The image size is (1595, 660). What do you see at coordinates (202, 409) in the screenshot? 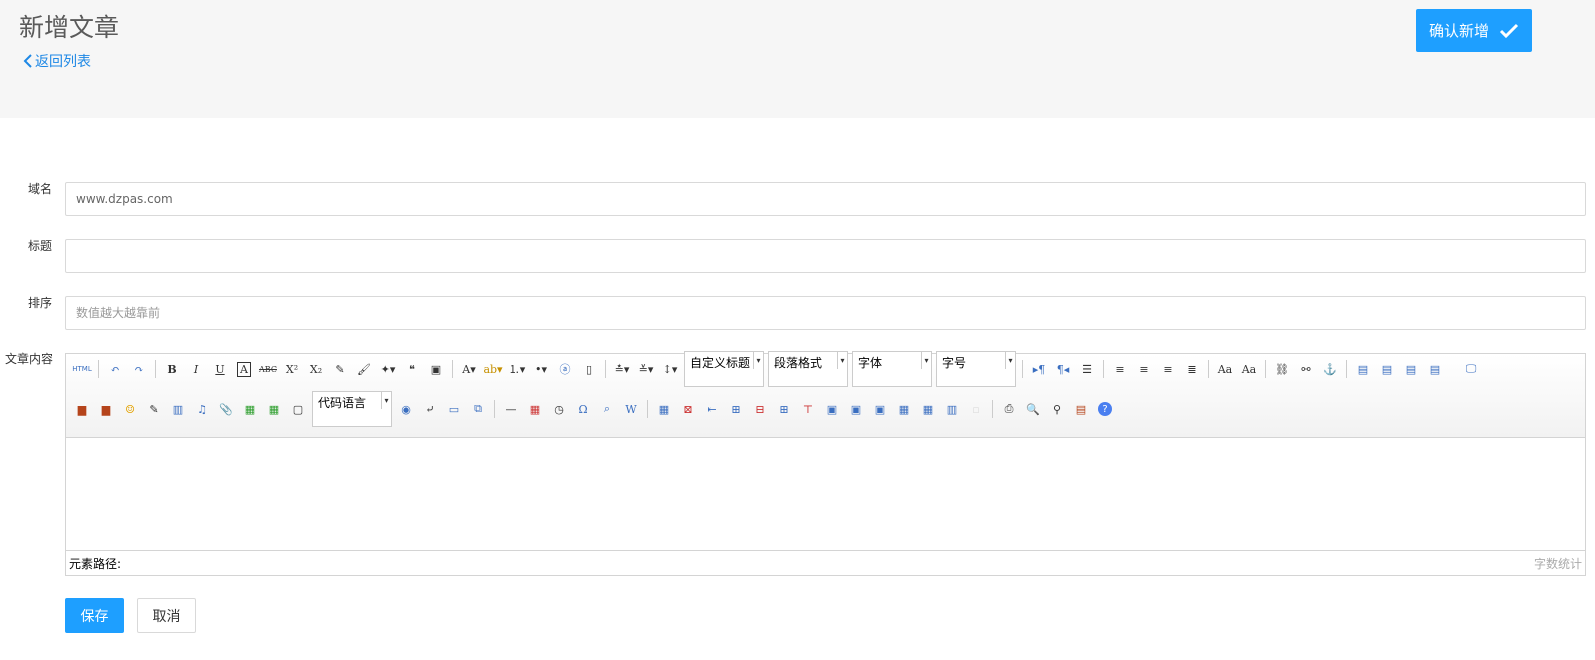
I see `music-icon: ♫` at bounding box center [202, 409].